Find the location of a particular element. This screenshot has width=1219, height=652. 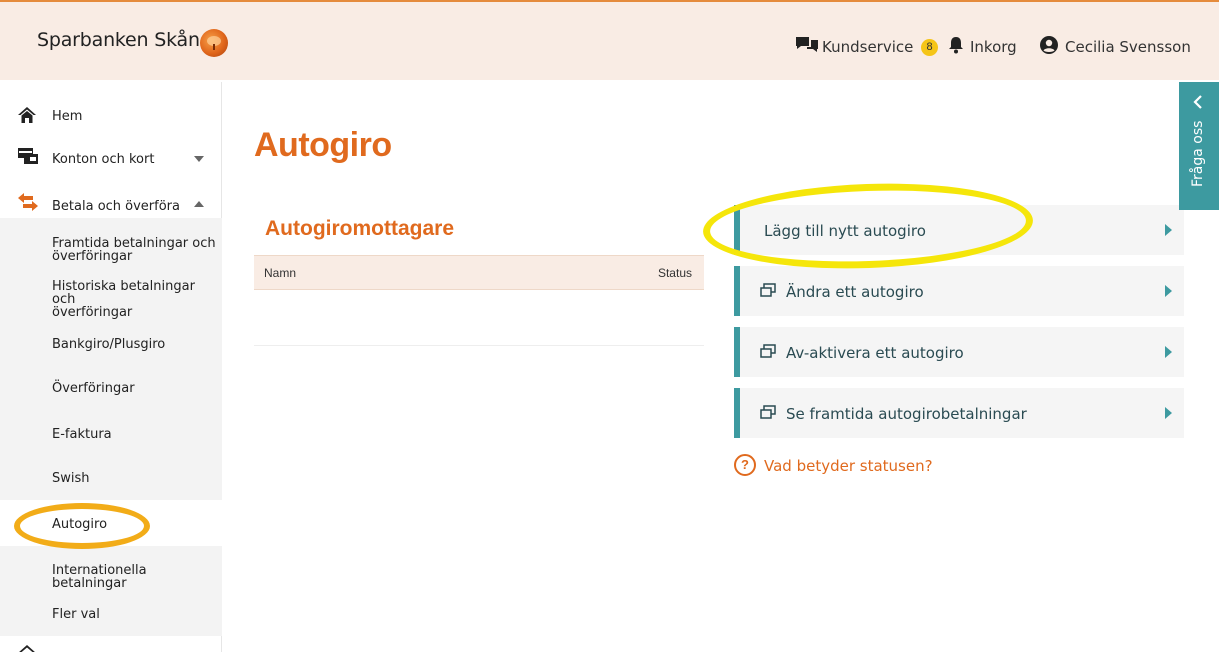

submenu-overforingar: Överföringar is located at coordinates (93, 388).